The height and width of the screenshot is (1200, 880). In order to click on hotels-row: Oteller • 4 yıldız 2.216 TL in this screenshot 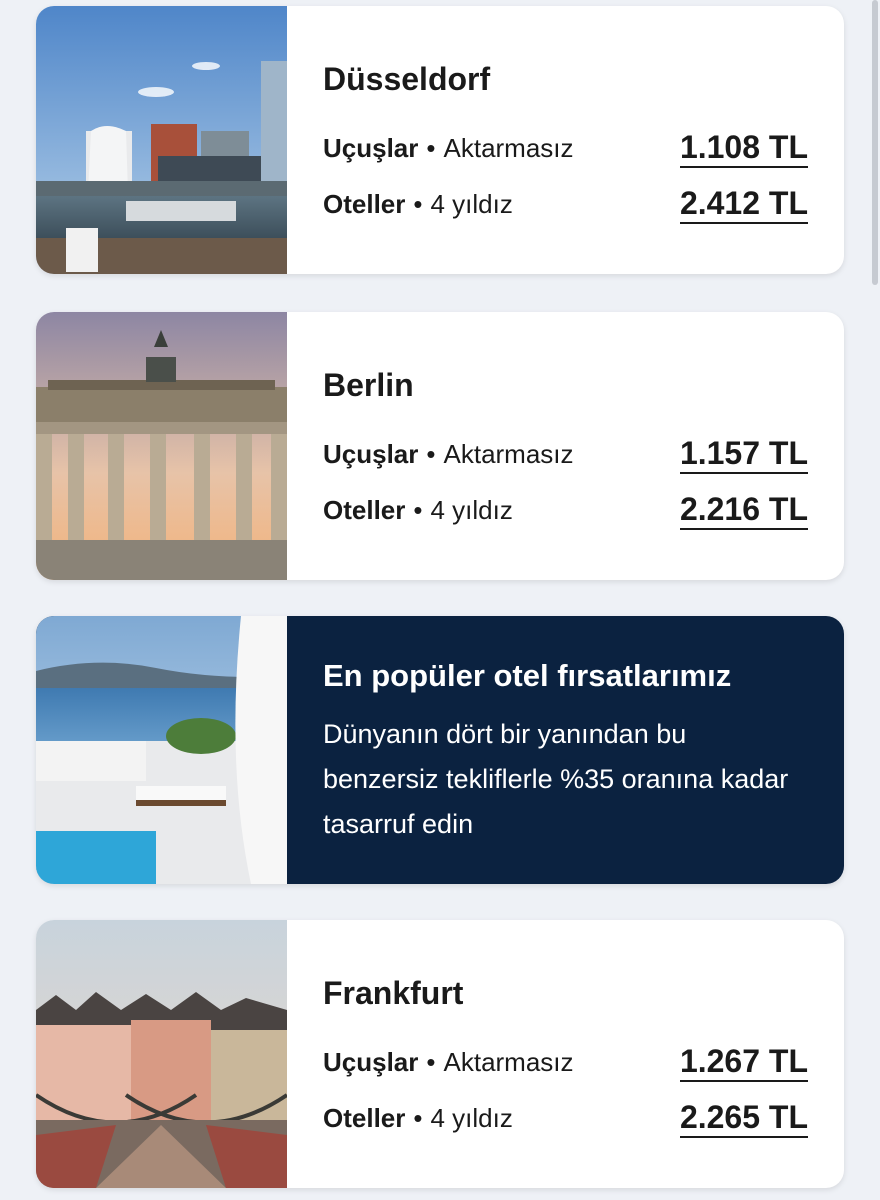, I will do `click(565, 510)`.